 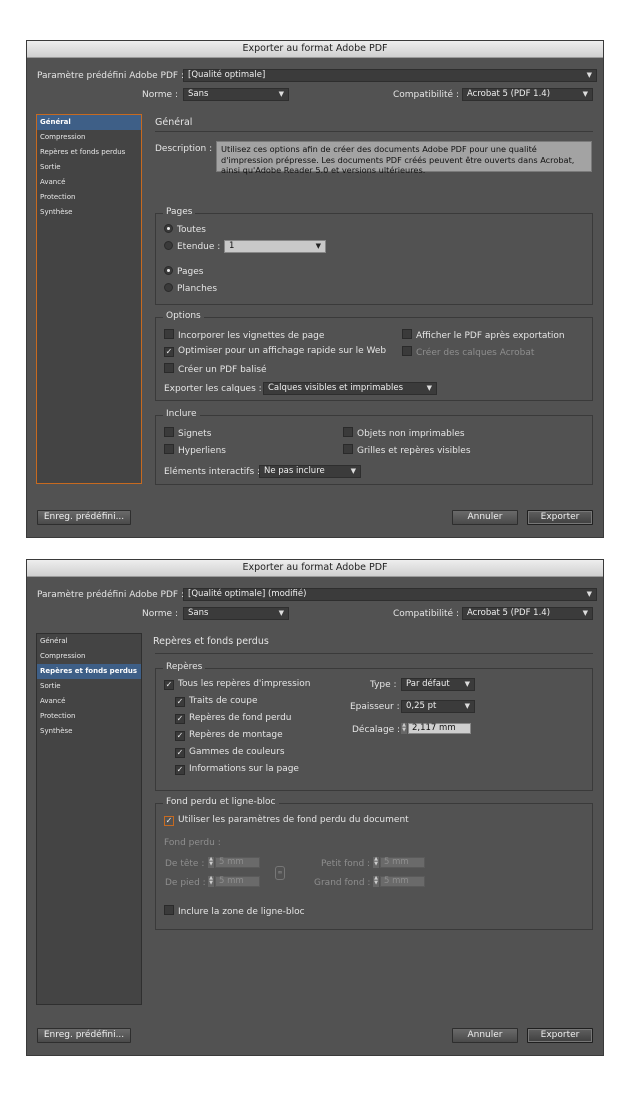 I want to click on fond-perdu-label: Repères de fond perdu, so click(x=240, y=718).